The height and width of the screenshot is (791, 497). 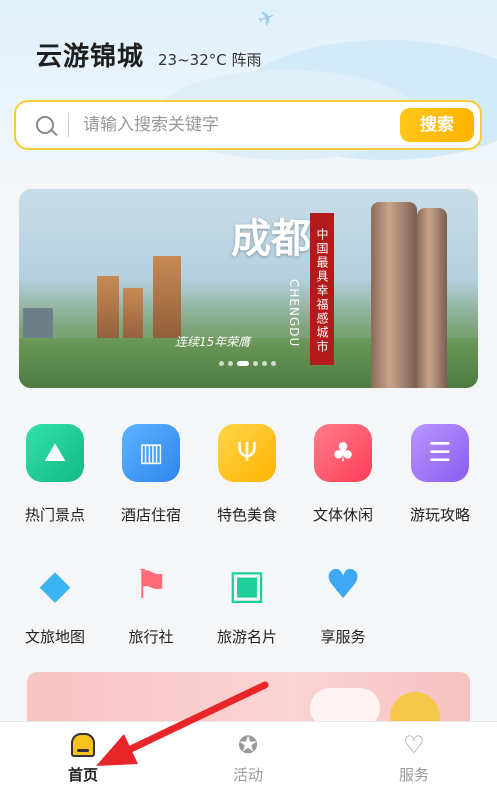 What do you see at coordinates (439, 515) in the screenshot?
I see `service-label: 游玩攻略` at bounding box center [439, 515].